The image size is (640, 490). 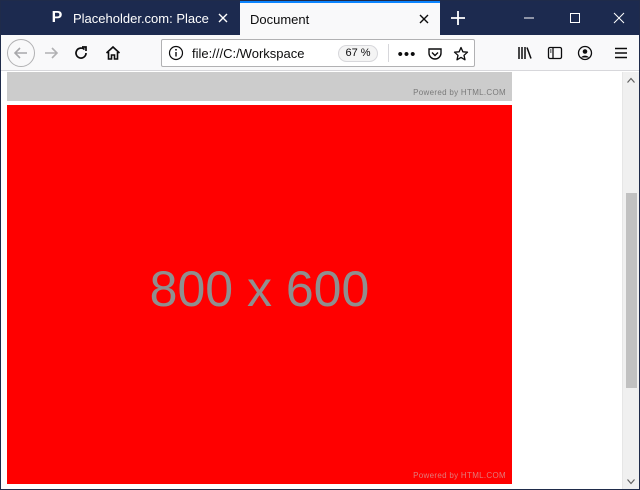 What do you see at coordinates (435, 54) in the screenshot?
I see `pocket-icon` at bounding box center [435, 54].